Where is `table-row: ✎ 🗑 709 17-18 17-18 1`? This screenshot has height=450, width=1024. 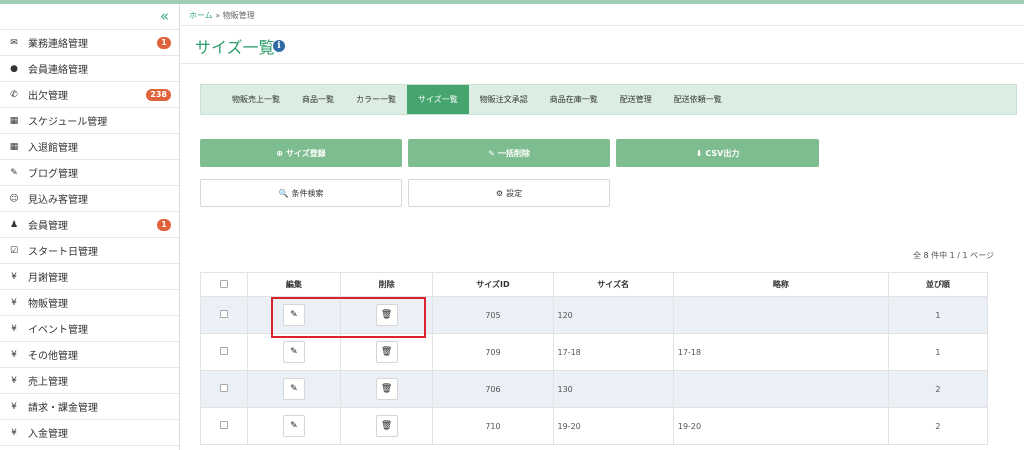 table-row: ✎ 🗑 709 17-18 17-18 1 is located at coordinates (594, 352).